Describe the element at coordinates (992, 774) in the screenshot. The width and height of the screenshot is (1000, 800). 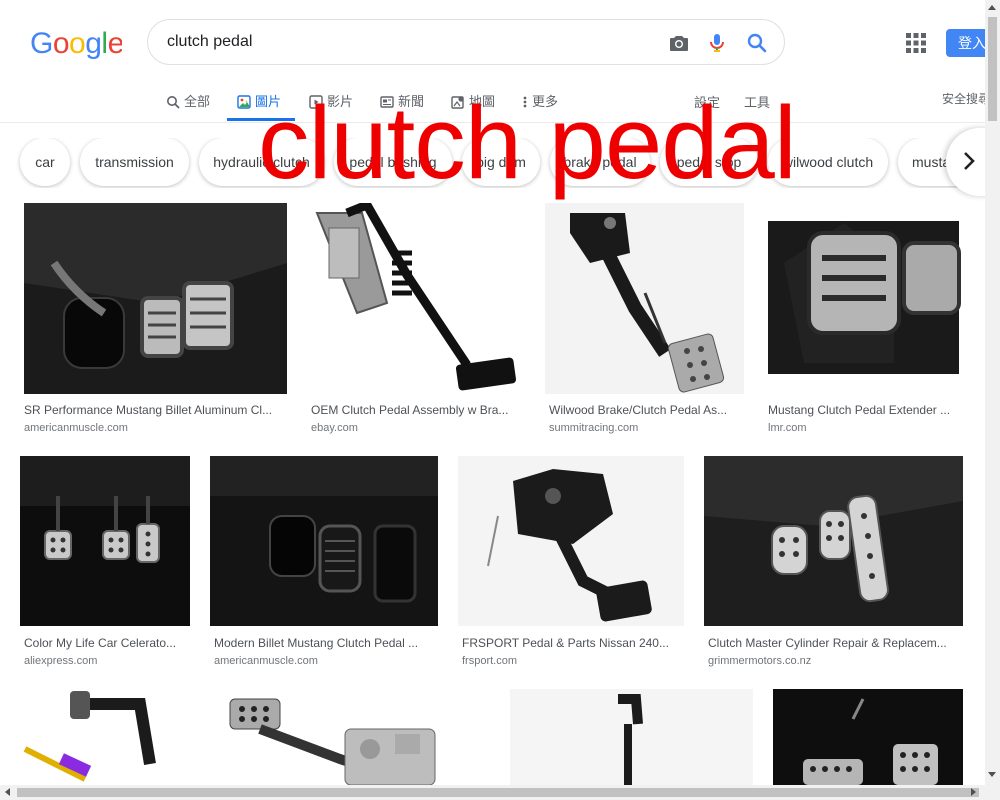
I see `scroll-down-arrow-icon` at that location.